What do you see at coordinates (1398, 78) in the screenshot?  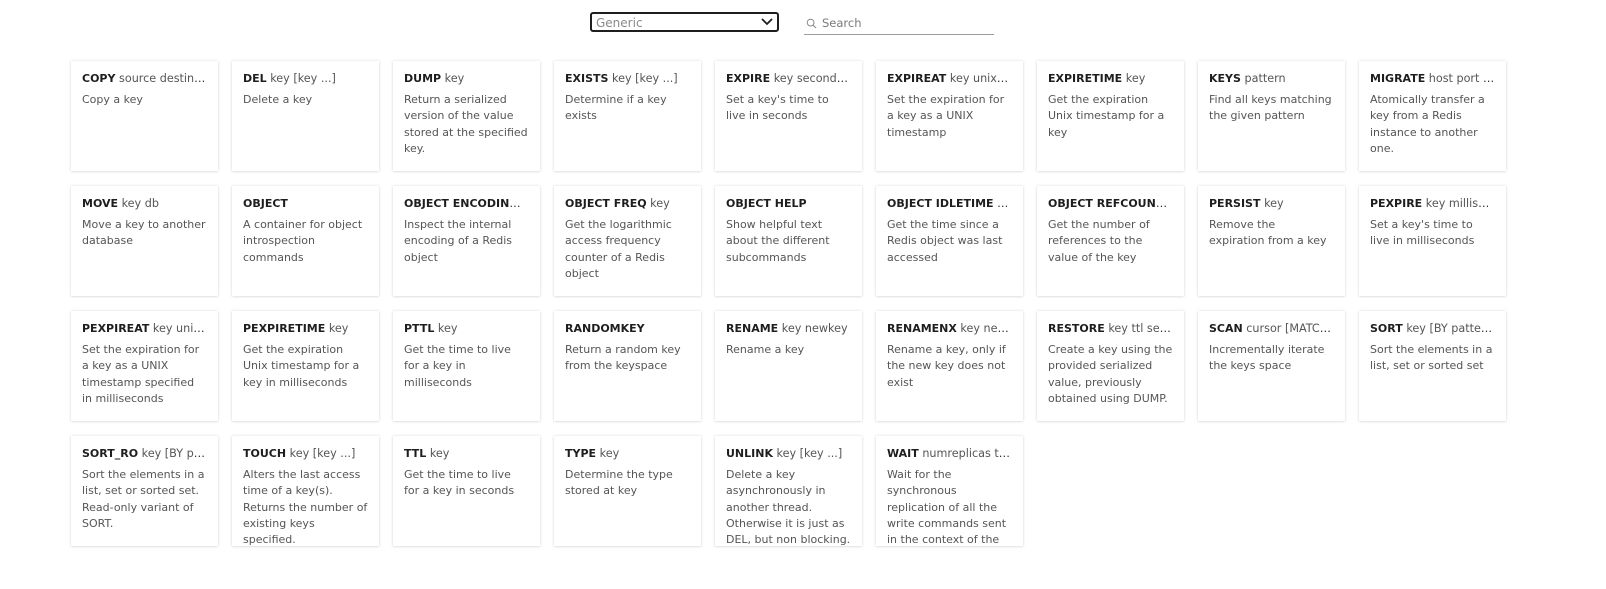 I see `command-name: MIGRATE` at bounding box center [1398, 78].